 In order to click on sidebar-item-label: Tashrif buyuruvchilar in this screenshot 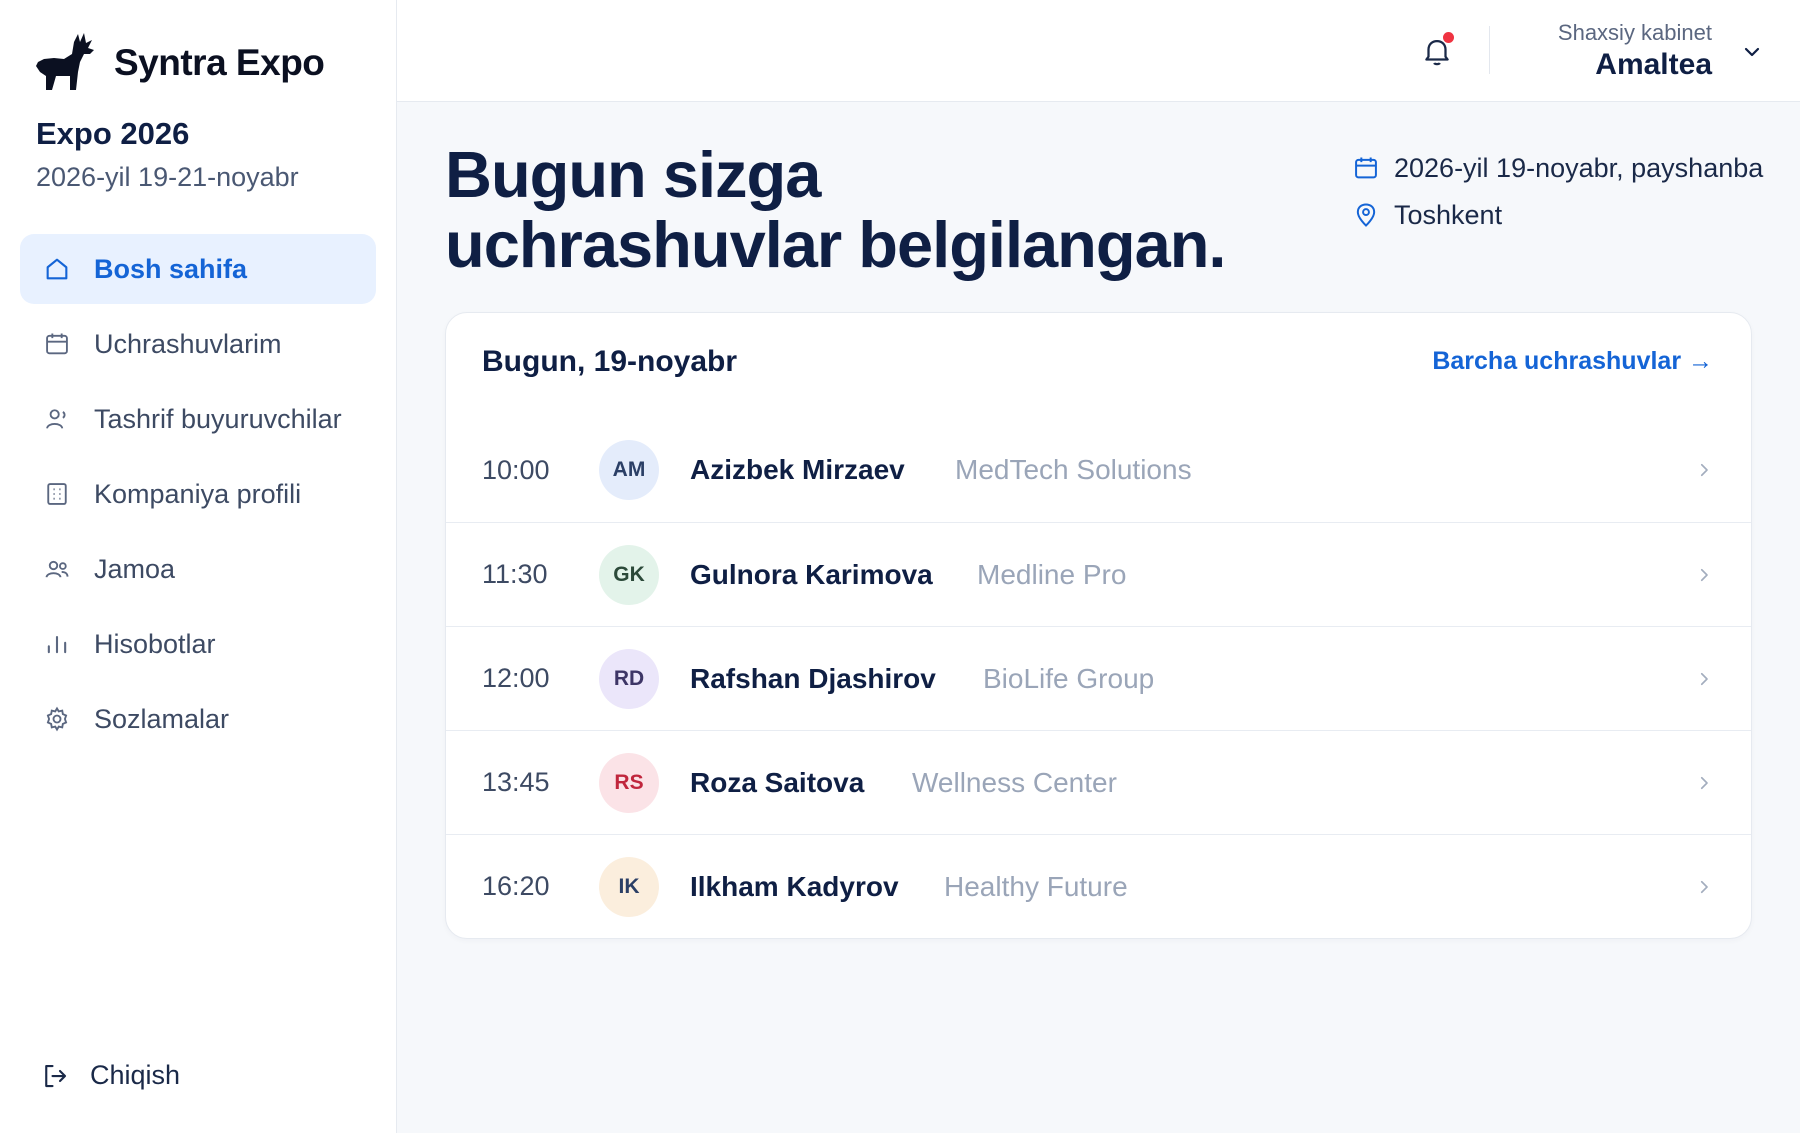, I will do `click(218, 418)`.